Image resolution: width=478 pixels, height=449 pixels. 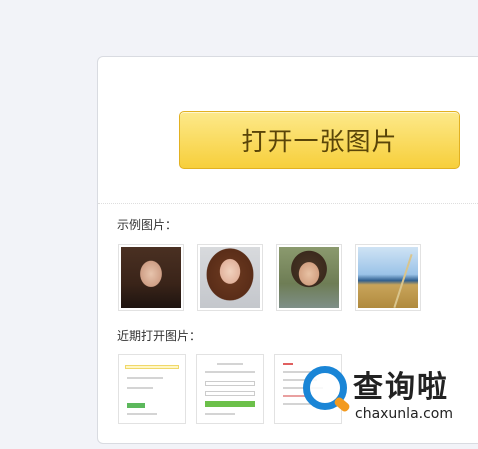 What do you see at coordinates (152, 367) in the screenshot?
I see `preview-banner` at bounding box center [152, 367].